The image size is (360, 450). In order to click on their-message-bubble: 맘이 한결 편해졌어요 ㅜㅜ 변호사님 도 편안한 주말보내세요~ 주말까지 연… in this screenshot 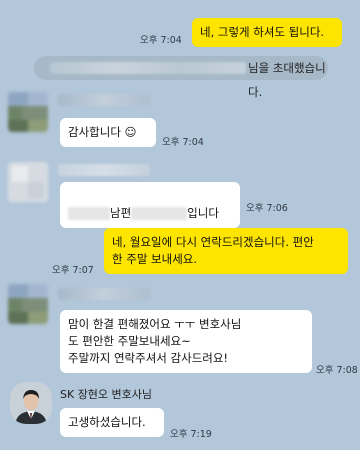, I will do `click(186, 341)`.